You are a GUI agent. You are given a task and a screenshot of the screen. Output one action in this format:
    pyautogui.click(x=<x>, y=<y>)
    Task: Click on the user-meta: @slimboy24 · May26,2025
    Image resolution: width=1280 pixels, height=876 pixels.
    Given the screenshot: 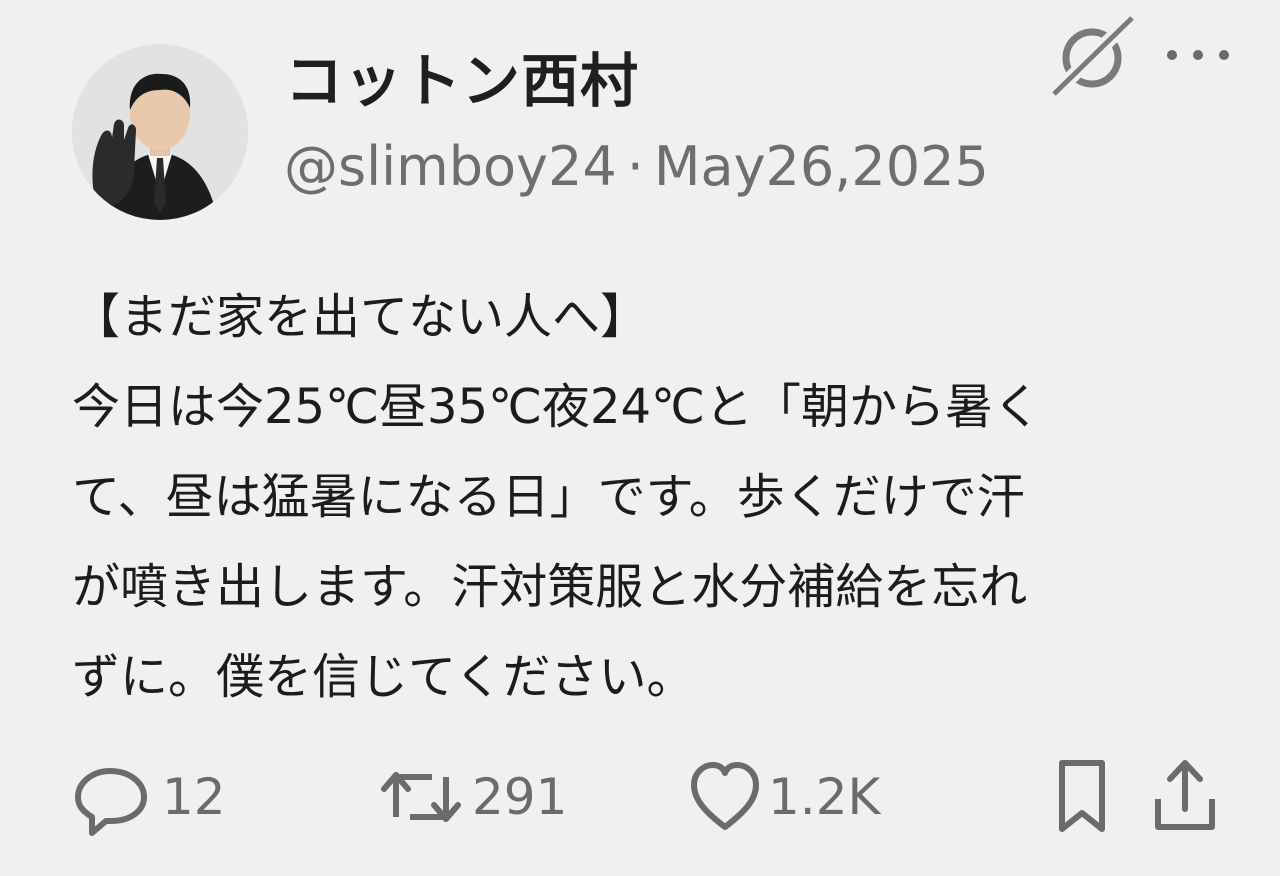 What is the action you would take?
    pyautogui.click(x=636, y=167)
    